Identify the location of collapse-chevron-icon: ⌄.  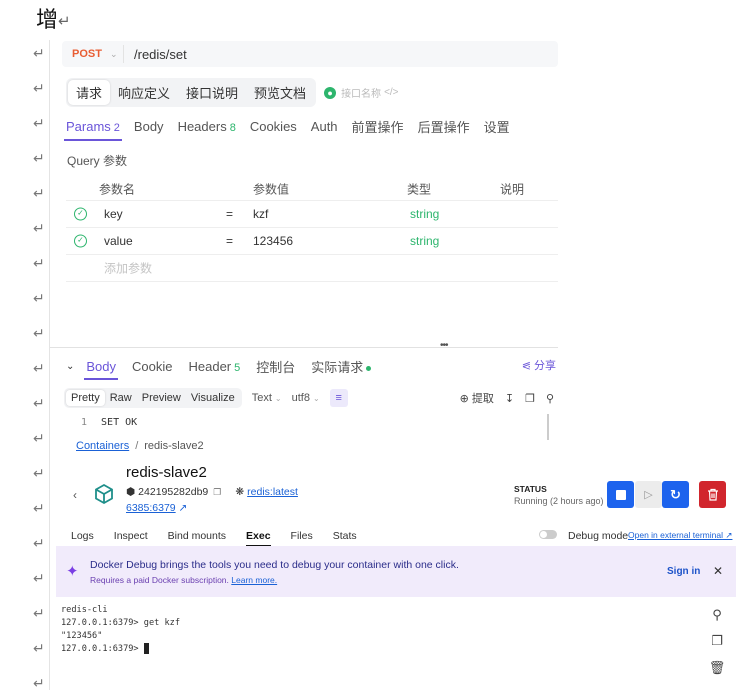
(70, 368).